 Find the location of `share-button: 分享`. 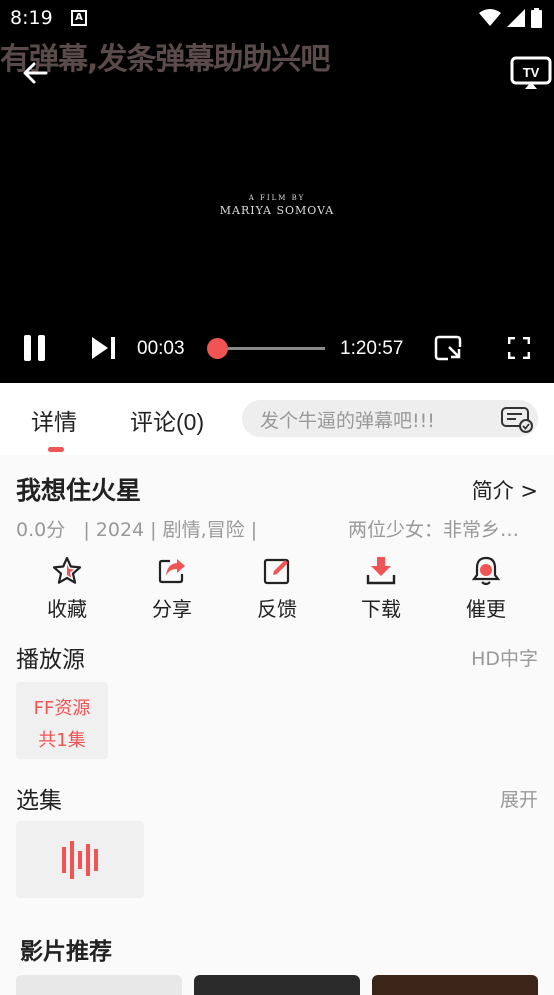

share-button: 分享 is located at coordinates (172, 588).